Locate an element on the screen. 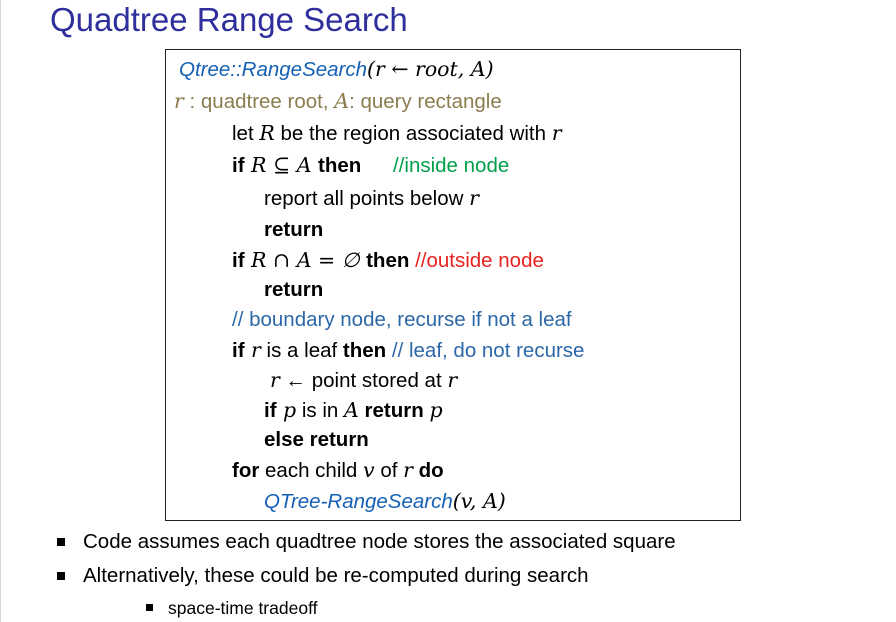  code-line-for: for each child v of r do is located at coordinates (338, 470).